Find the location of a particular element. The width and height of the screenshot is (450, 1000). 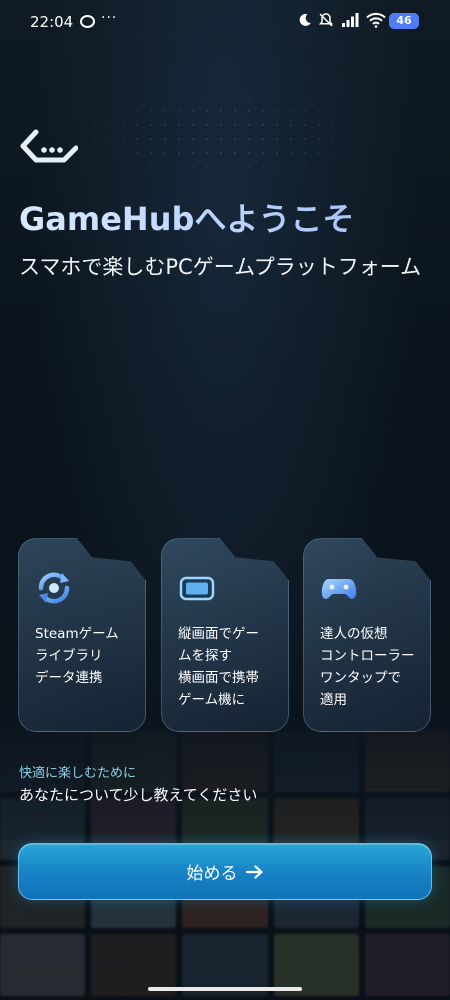

gamehub-logo-icon is located at coordinates (49, 146).